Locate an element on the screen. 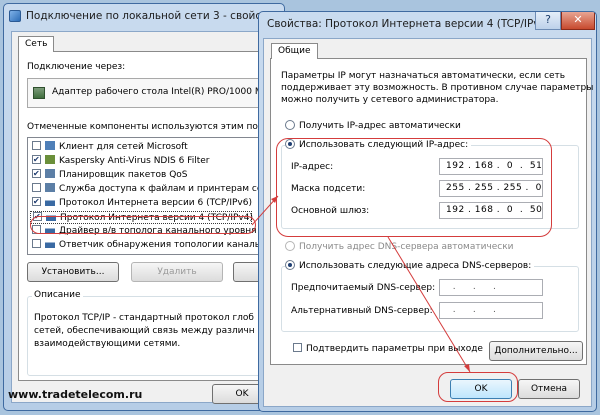 The image size is (600, 415). component-item: Kaspersky Anti-Virus NDIS 6 Filter is located at coordinates (120, 161).